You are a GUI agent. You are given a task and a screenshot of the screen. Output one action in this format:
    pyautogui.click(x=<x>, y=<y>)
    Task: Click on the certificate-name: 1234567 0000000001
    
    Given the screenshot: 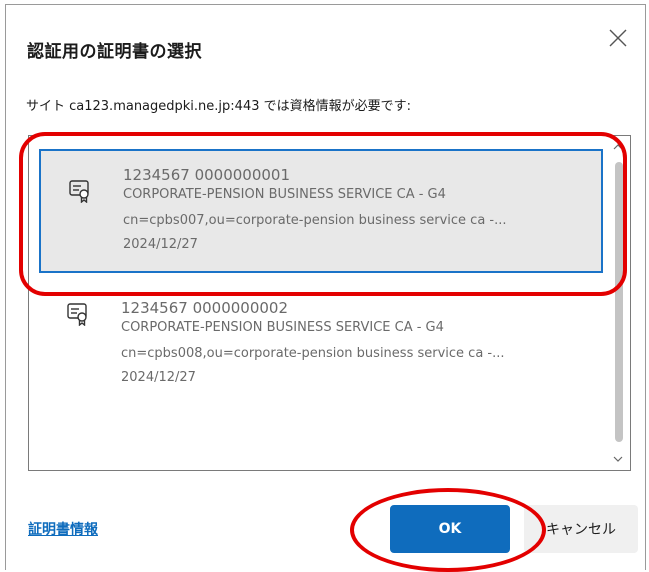 What is the action you would take?
    pyautogui.click(x=207, y=175)
    